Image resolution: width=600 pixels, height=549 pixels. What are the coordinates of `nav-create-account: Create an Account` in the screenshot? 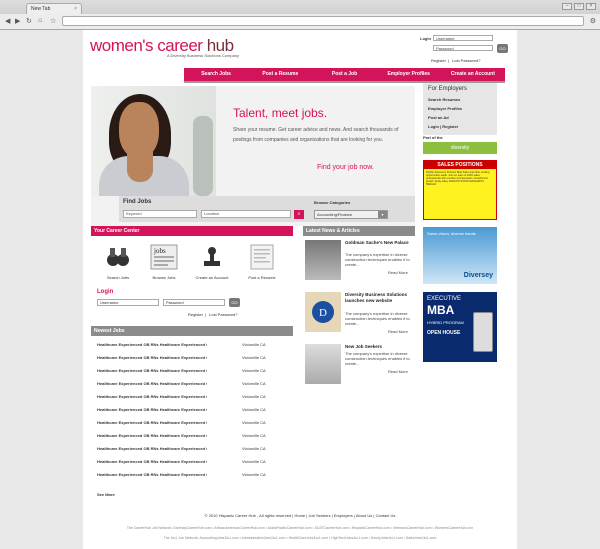 It's located at (473, 74).